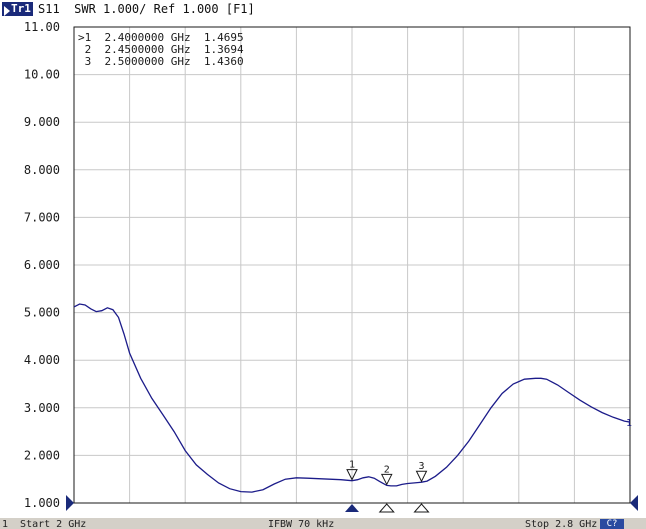 Image resolution: width=646 pixels, height=529 pixels. I want to click on y-tick-label: 3.000, so click(42, 408).